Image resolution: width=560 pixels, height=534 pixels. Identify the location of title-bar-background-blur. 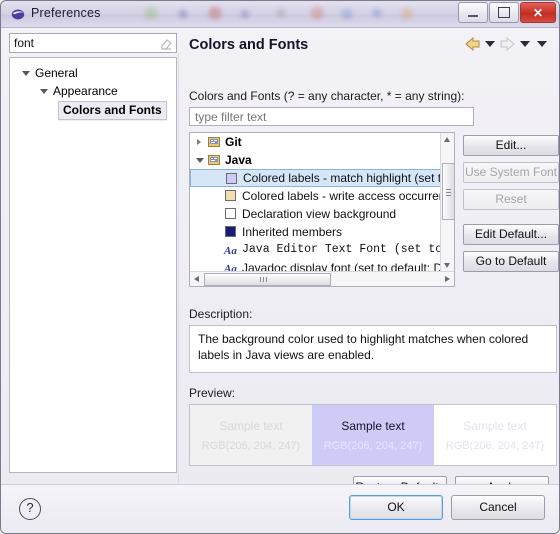
(291, 14).